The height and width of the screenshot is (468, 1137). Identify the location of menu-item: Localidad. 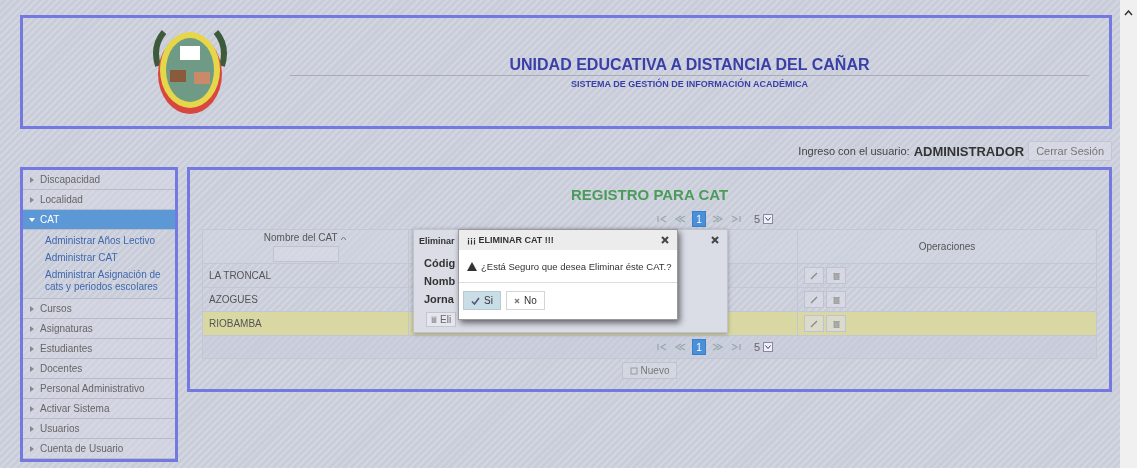
(99, 200).